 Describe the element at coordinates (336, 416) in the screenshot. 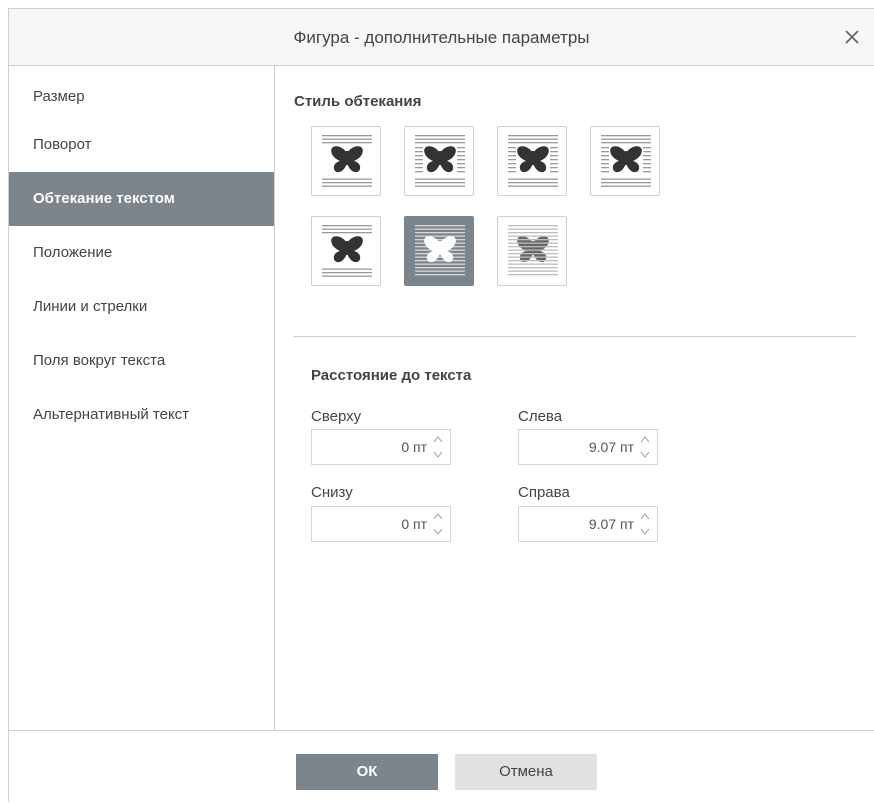

I see `top-distance-label: Сверху` at that location.